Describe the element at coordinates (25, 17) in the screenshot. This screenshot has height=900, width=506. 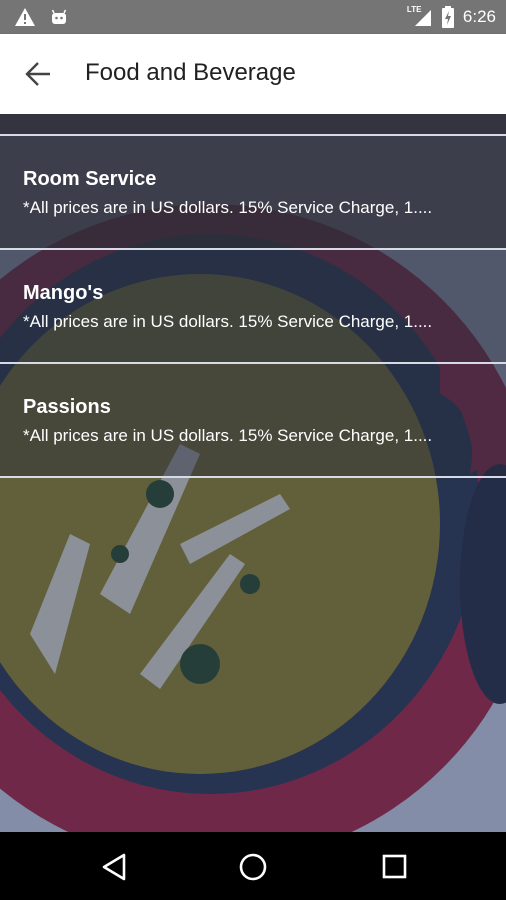
I see `warning-icon` at that location.